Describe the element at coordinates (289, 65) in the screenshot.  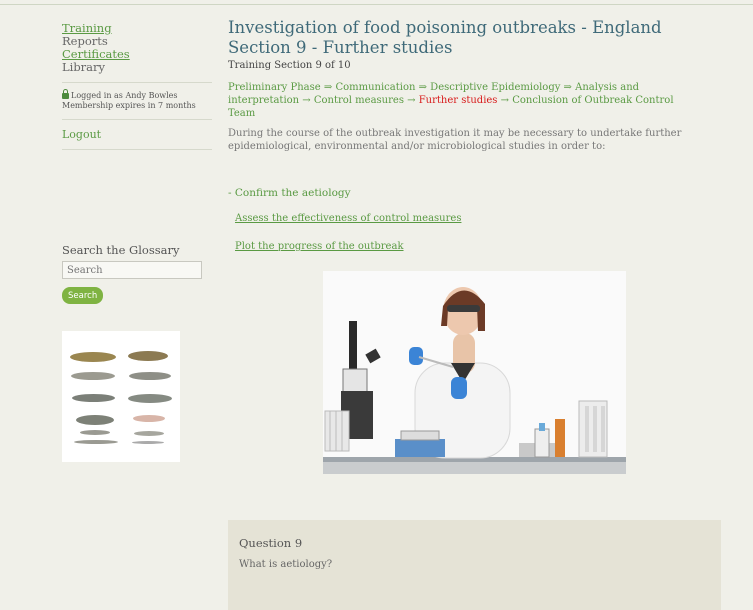
I see `section-progress: Training Section 9 of 10` at that location.